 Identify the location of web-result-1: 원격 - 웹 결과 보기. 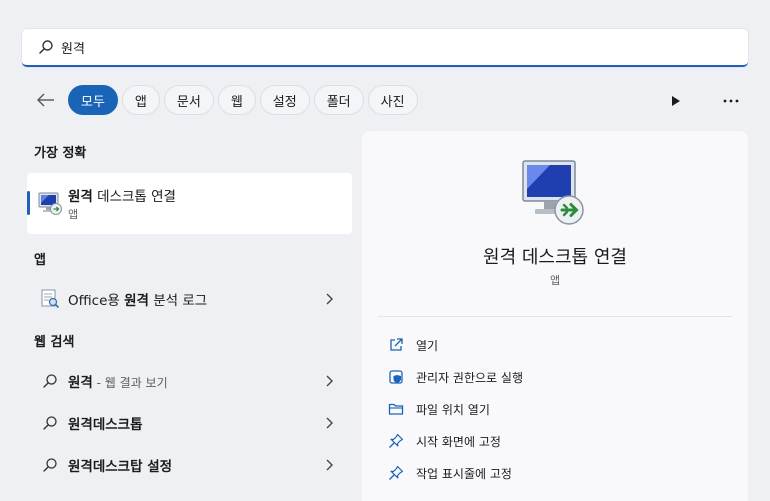
(189, 381).